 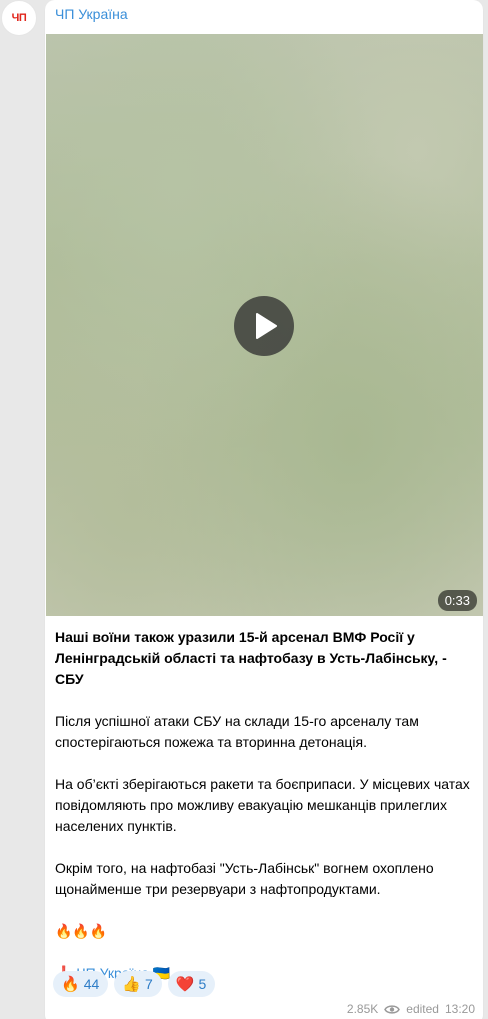 I want to click on fire-icon: 🔥, so click(x=70, y=984).